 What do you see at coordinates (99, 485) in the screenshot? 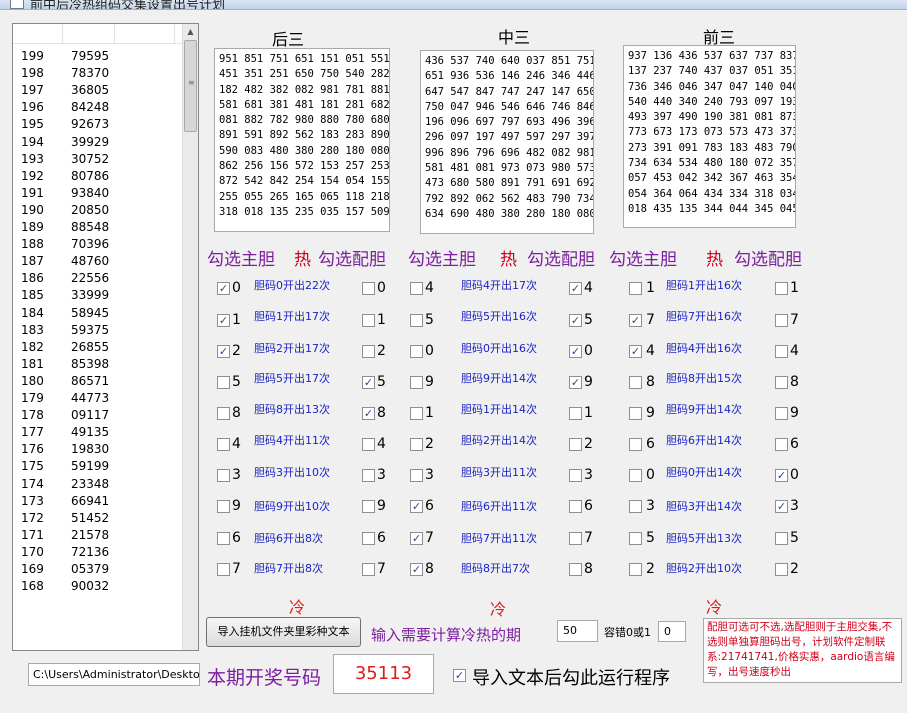
I see `list-item: 174 23348` at bounding box center [99, 485].